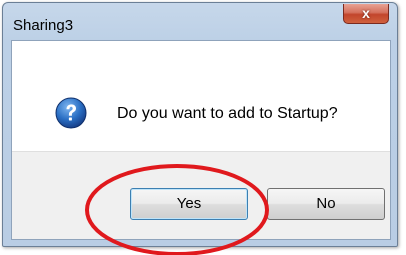  What do you see at coordinates (200, 21) in the screenshot?
I see `title-bar: Sharing3 x` at bounding box center [200, 21].